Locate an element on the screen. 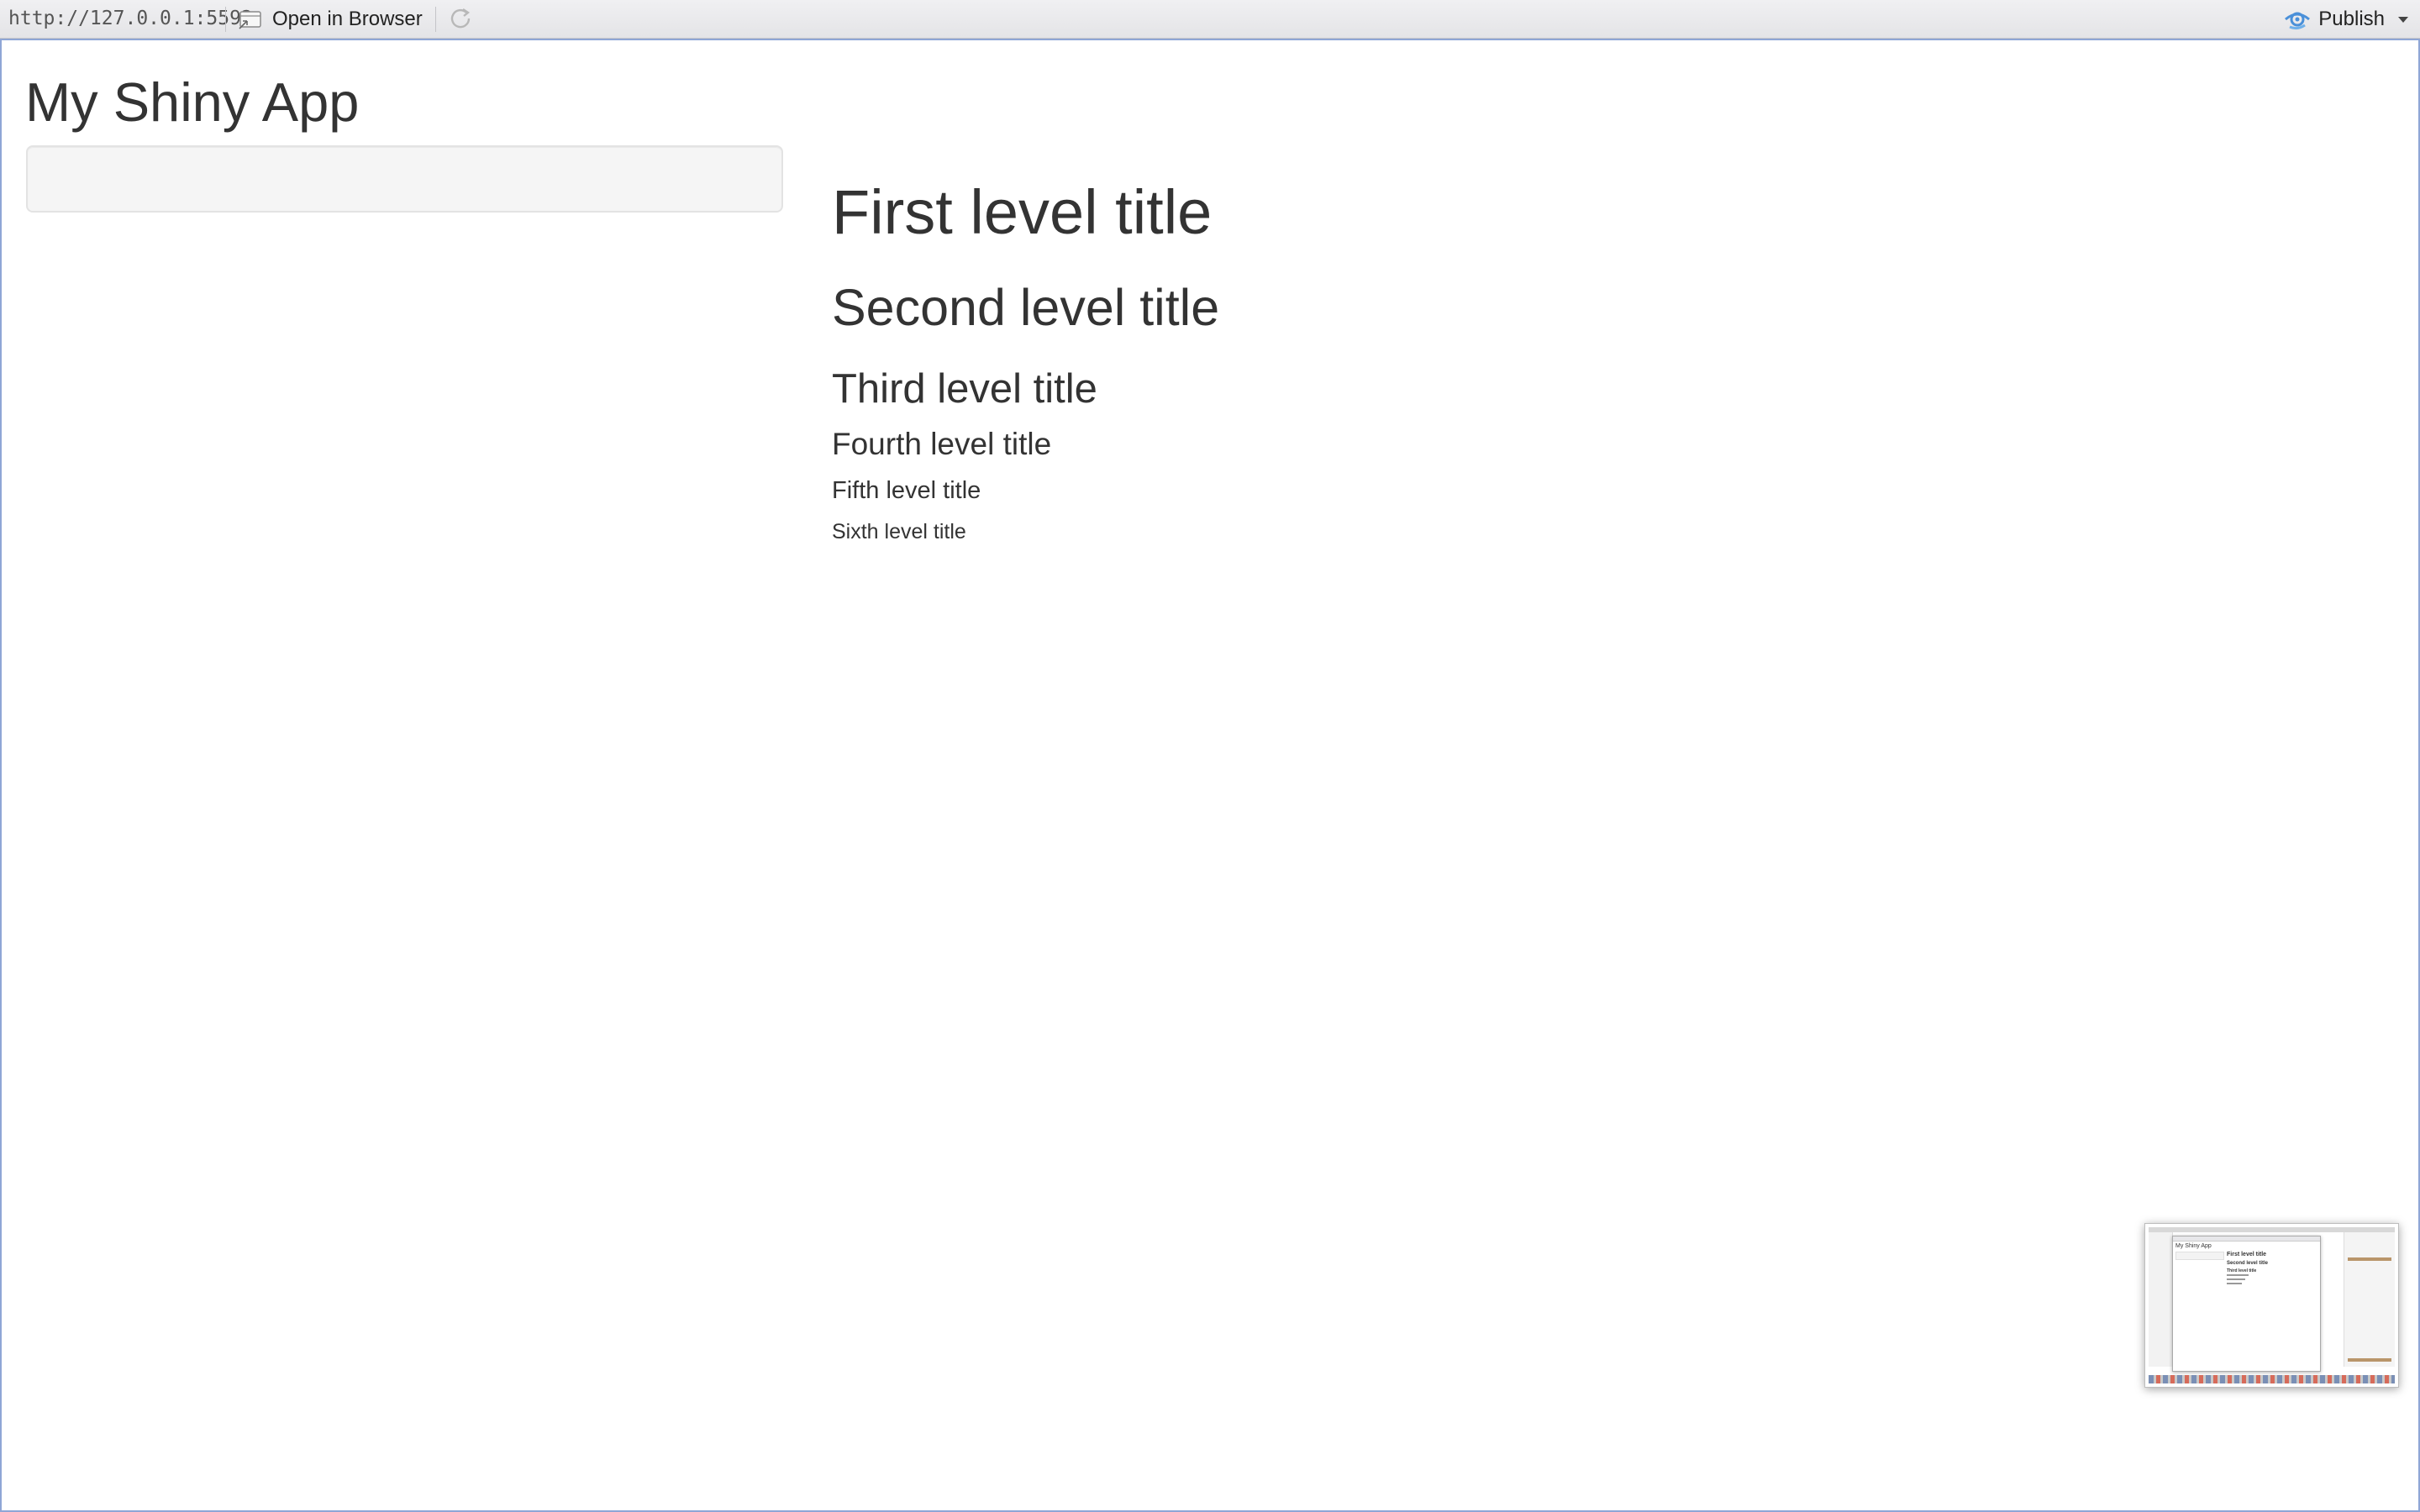 This screenshot has width=2420, height=1512. publish-button: Publish is located at coordinates (2345, 19).